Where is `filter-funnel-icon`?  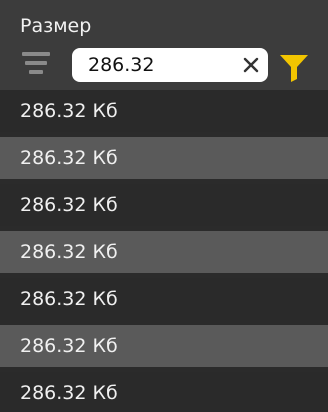
filter-funnel-icon is located at coordinates (294, 68).